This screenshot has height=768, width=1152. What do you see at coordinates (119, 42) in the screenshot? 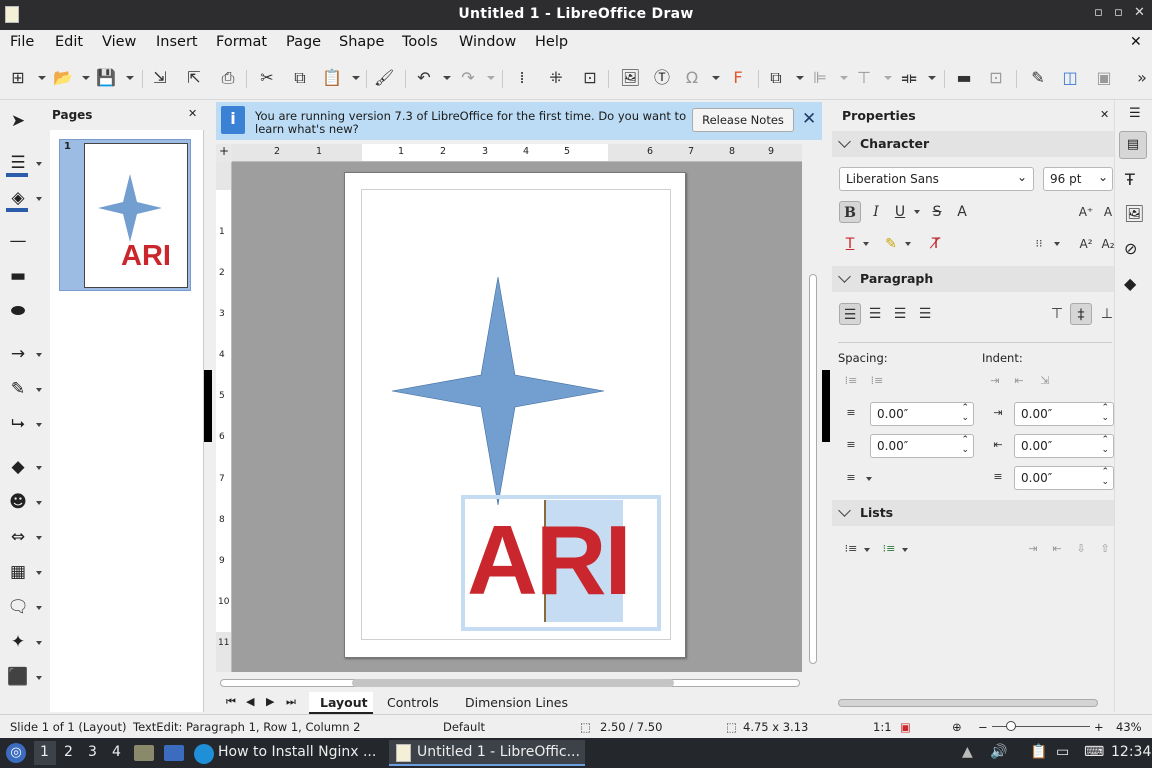
I see `menu-view: View` at bounding box center [119, 42].